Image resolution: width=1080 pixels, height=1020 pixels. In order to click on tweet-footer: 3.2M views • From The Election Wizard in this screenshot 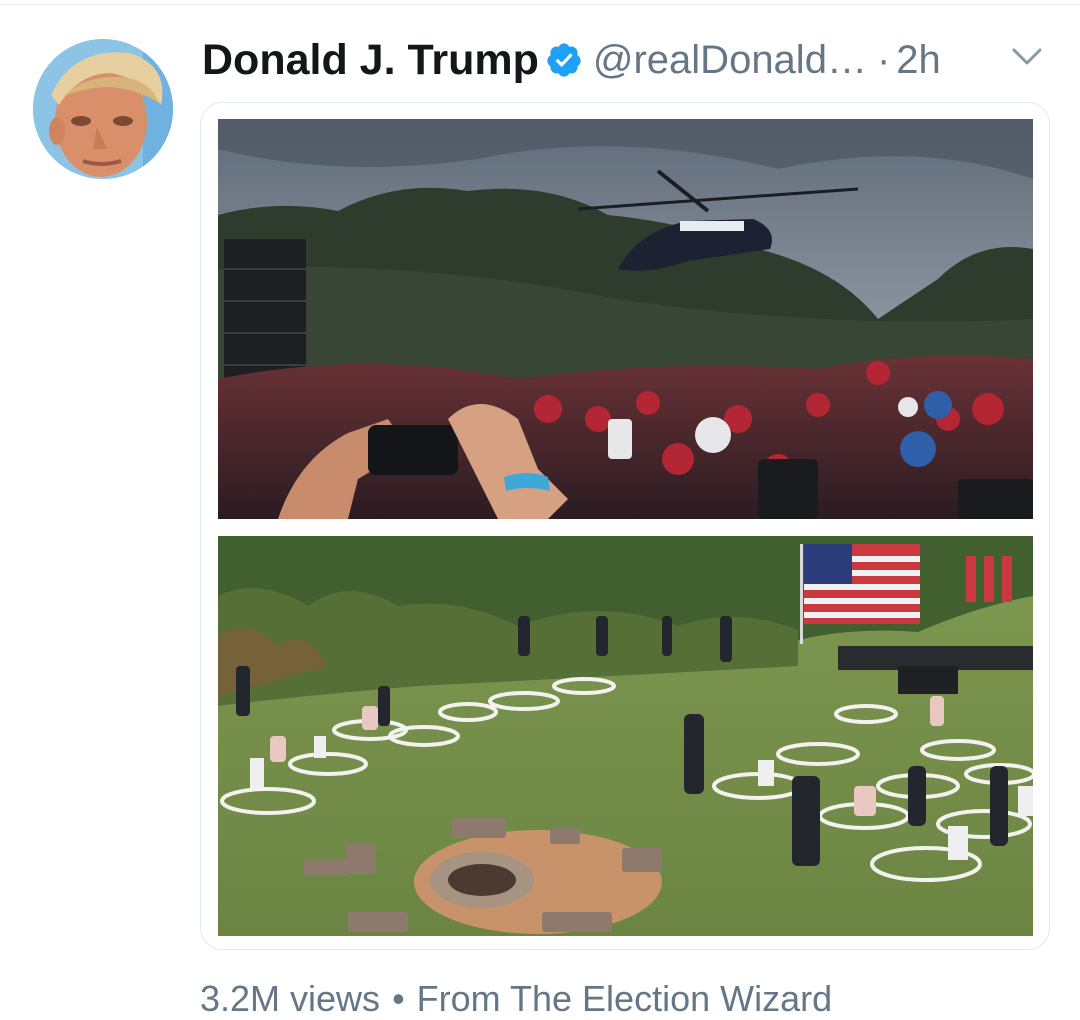, I will do `click(516, 999)`.